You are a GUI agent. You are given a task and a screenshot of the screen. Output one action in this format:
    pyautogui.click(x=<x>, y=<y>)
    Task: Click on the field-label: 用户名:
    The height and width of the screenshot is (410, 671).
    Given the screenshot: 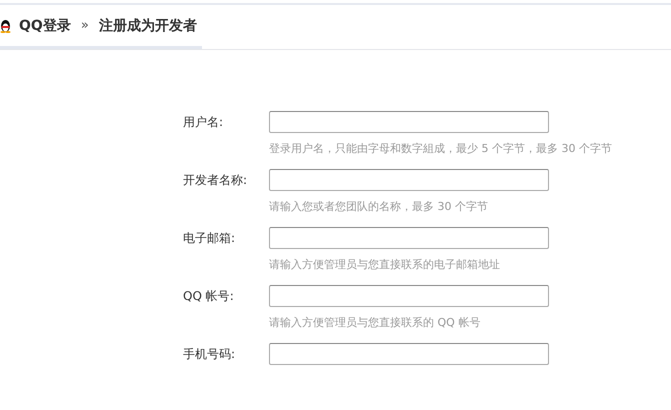 What is the action you would take?
    pyautogui.click(x=203, y=122)
    